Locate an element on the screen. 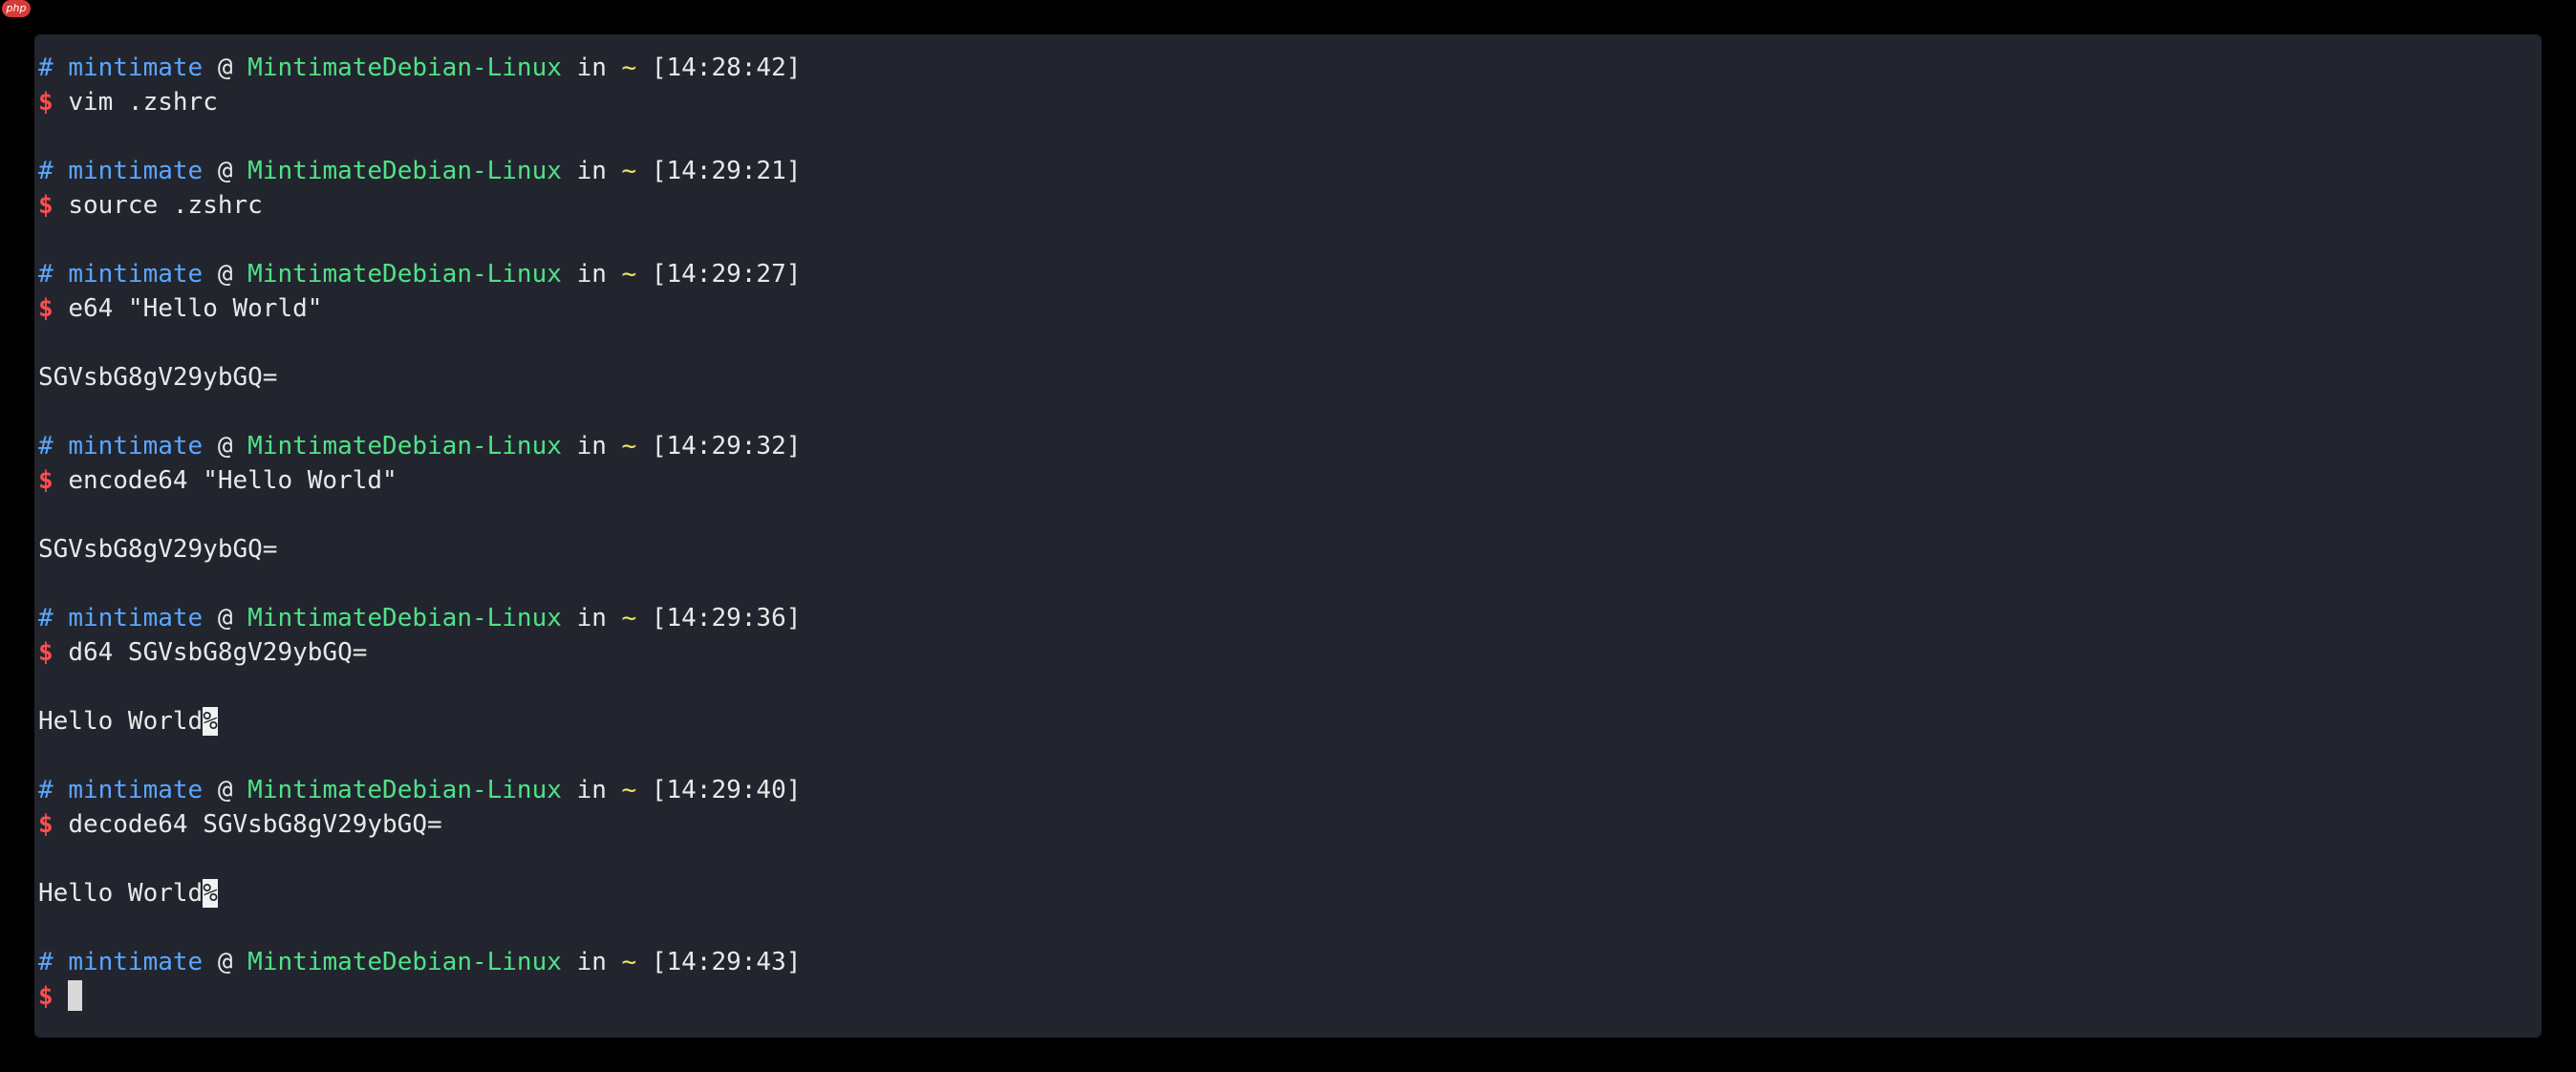 The width and height of the screenshot is (2576, 1072). command-text: d64 SGVsbG8gV29ybGQ= is located at coordinates (218, 652).